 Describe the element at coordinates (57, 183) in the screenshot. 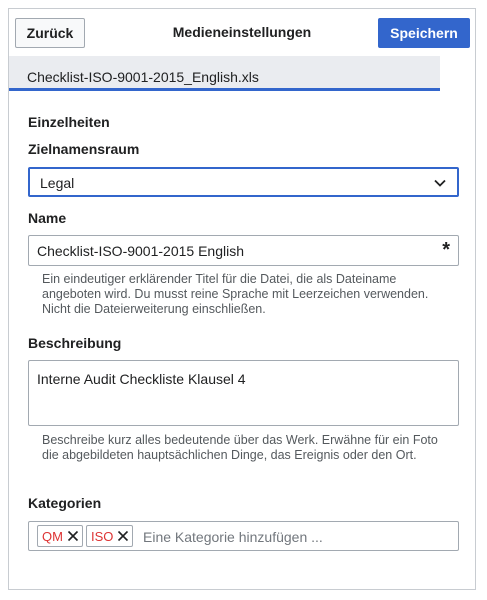

I see `namespace-selected-value: Legal` at that location.